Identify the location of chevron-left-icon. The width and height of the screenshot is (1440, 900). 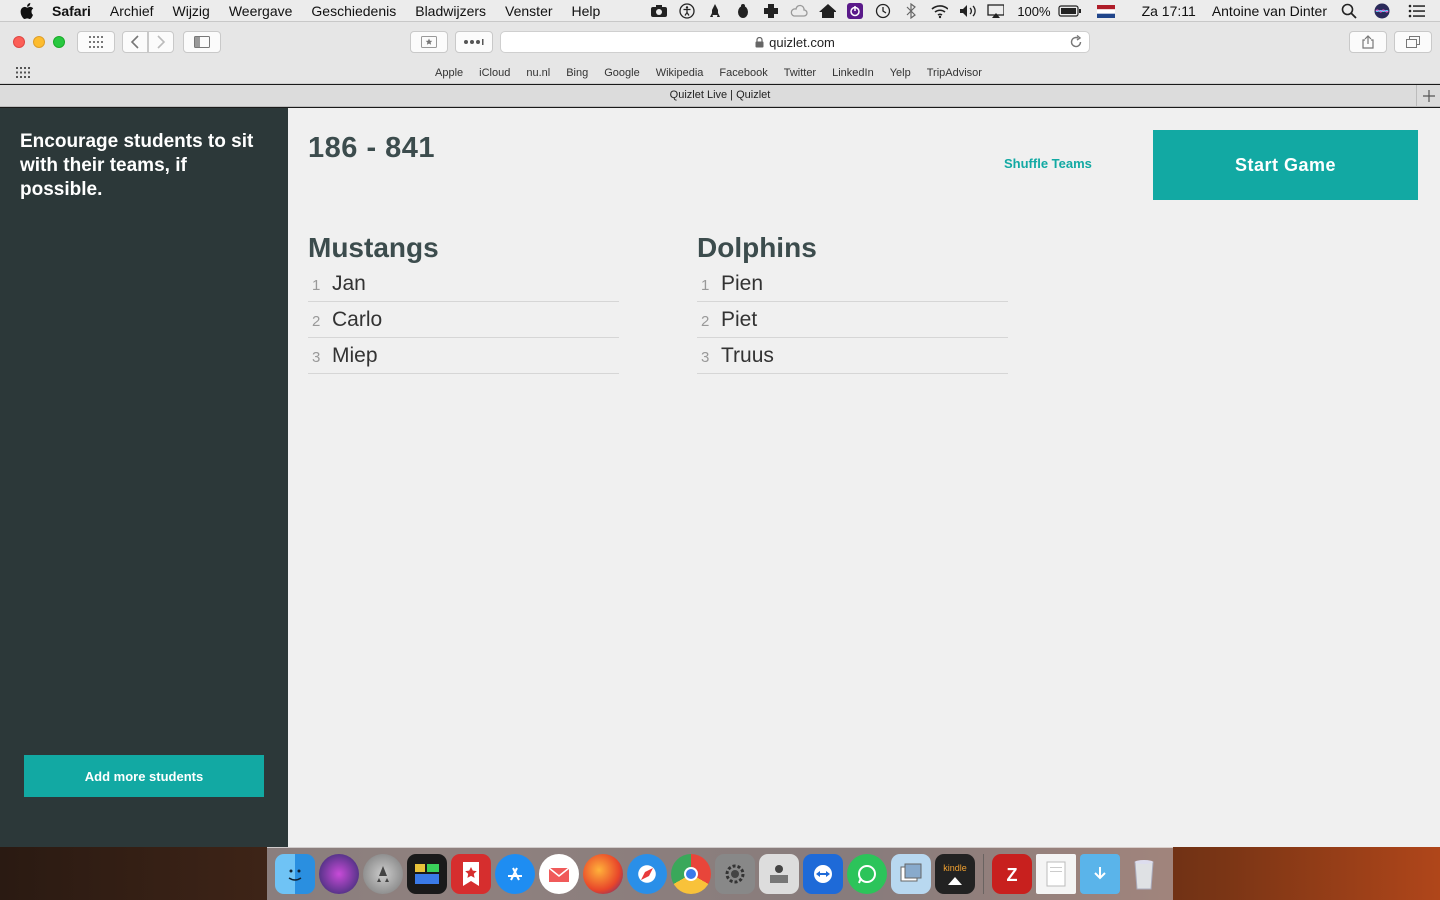
(134, 42).